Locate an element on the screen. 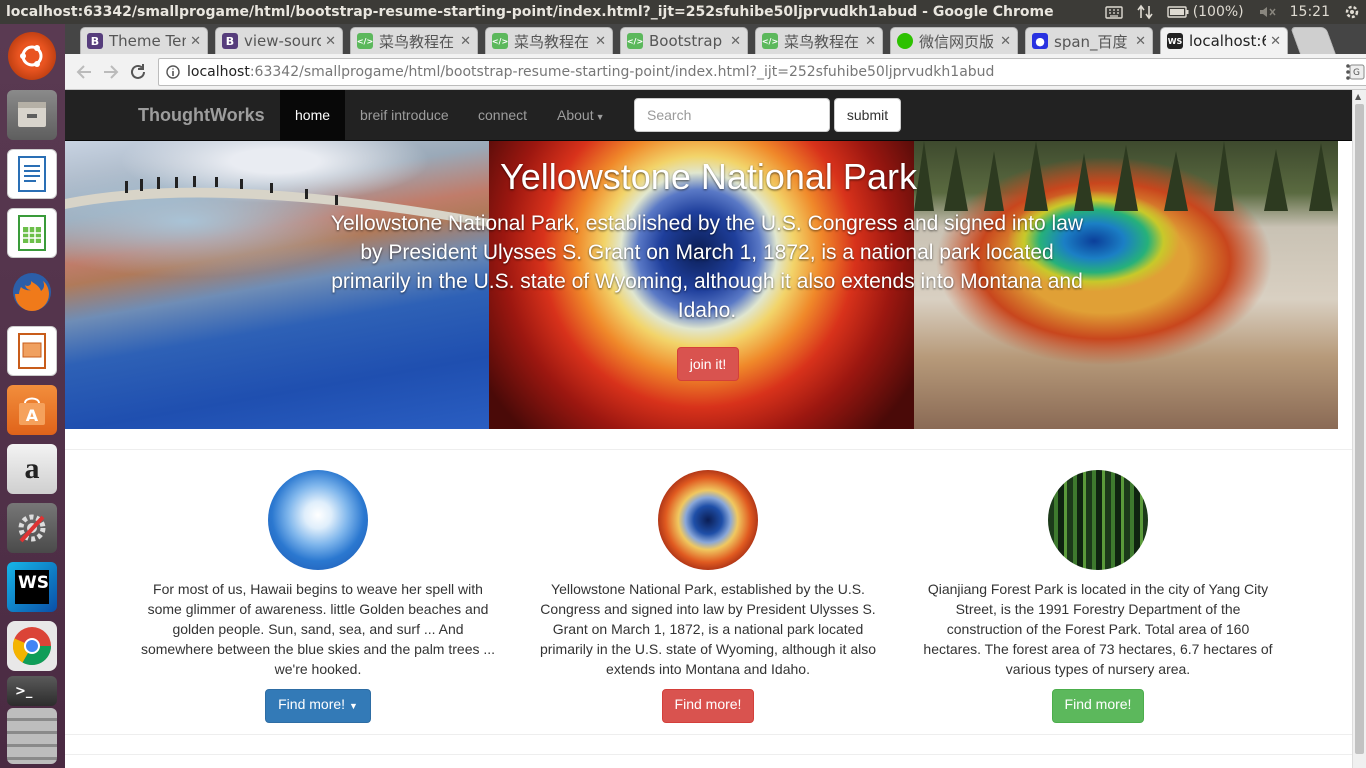 This screenshot has width=1366, height=768. webstorm-label: WS is located at coordinates (32, 587).